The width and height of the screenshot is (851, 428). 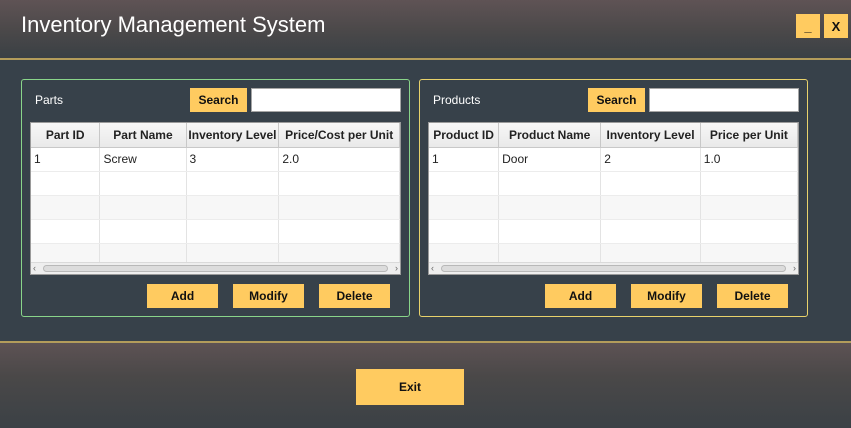 What do you see at coordinates (724, 100) in the screenshot?
I see `products-search-input` at bounding box center [724, 100].